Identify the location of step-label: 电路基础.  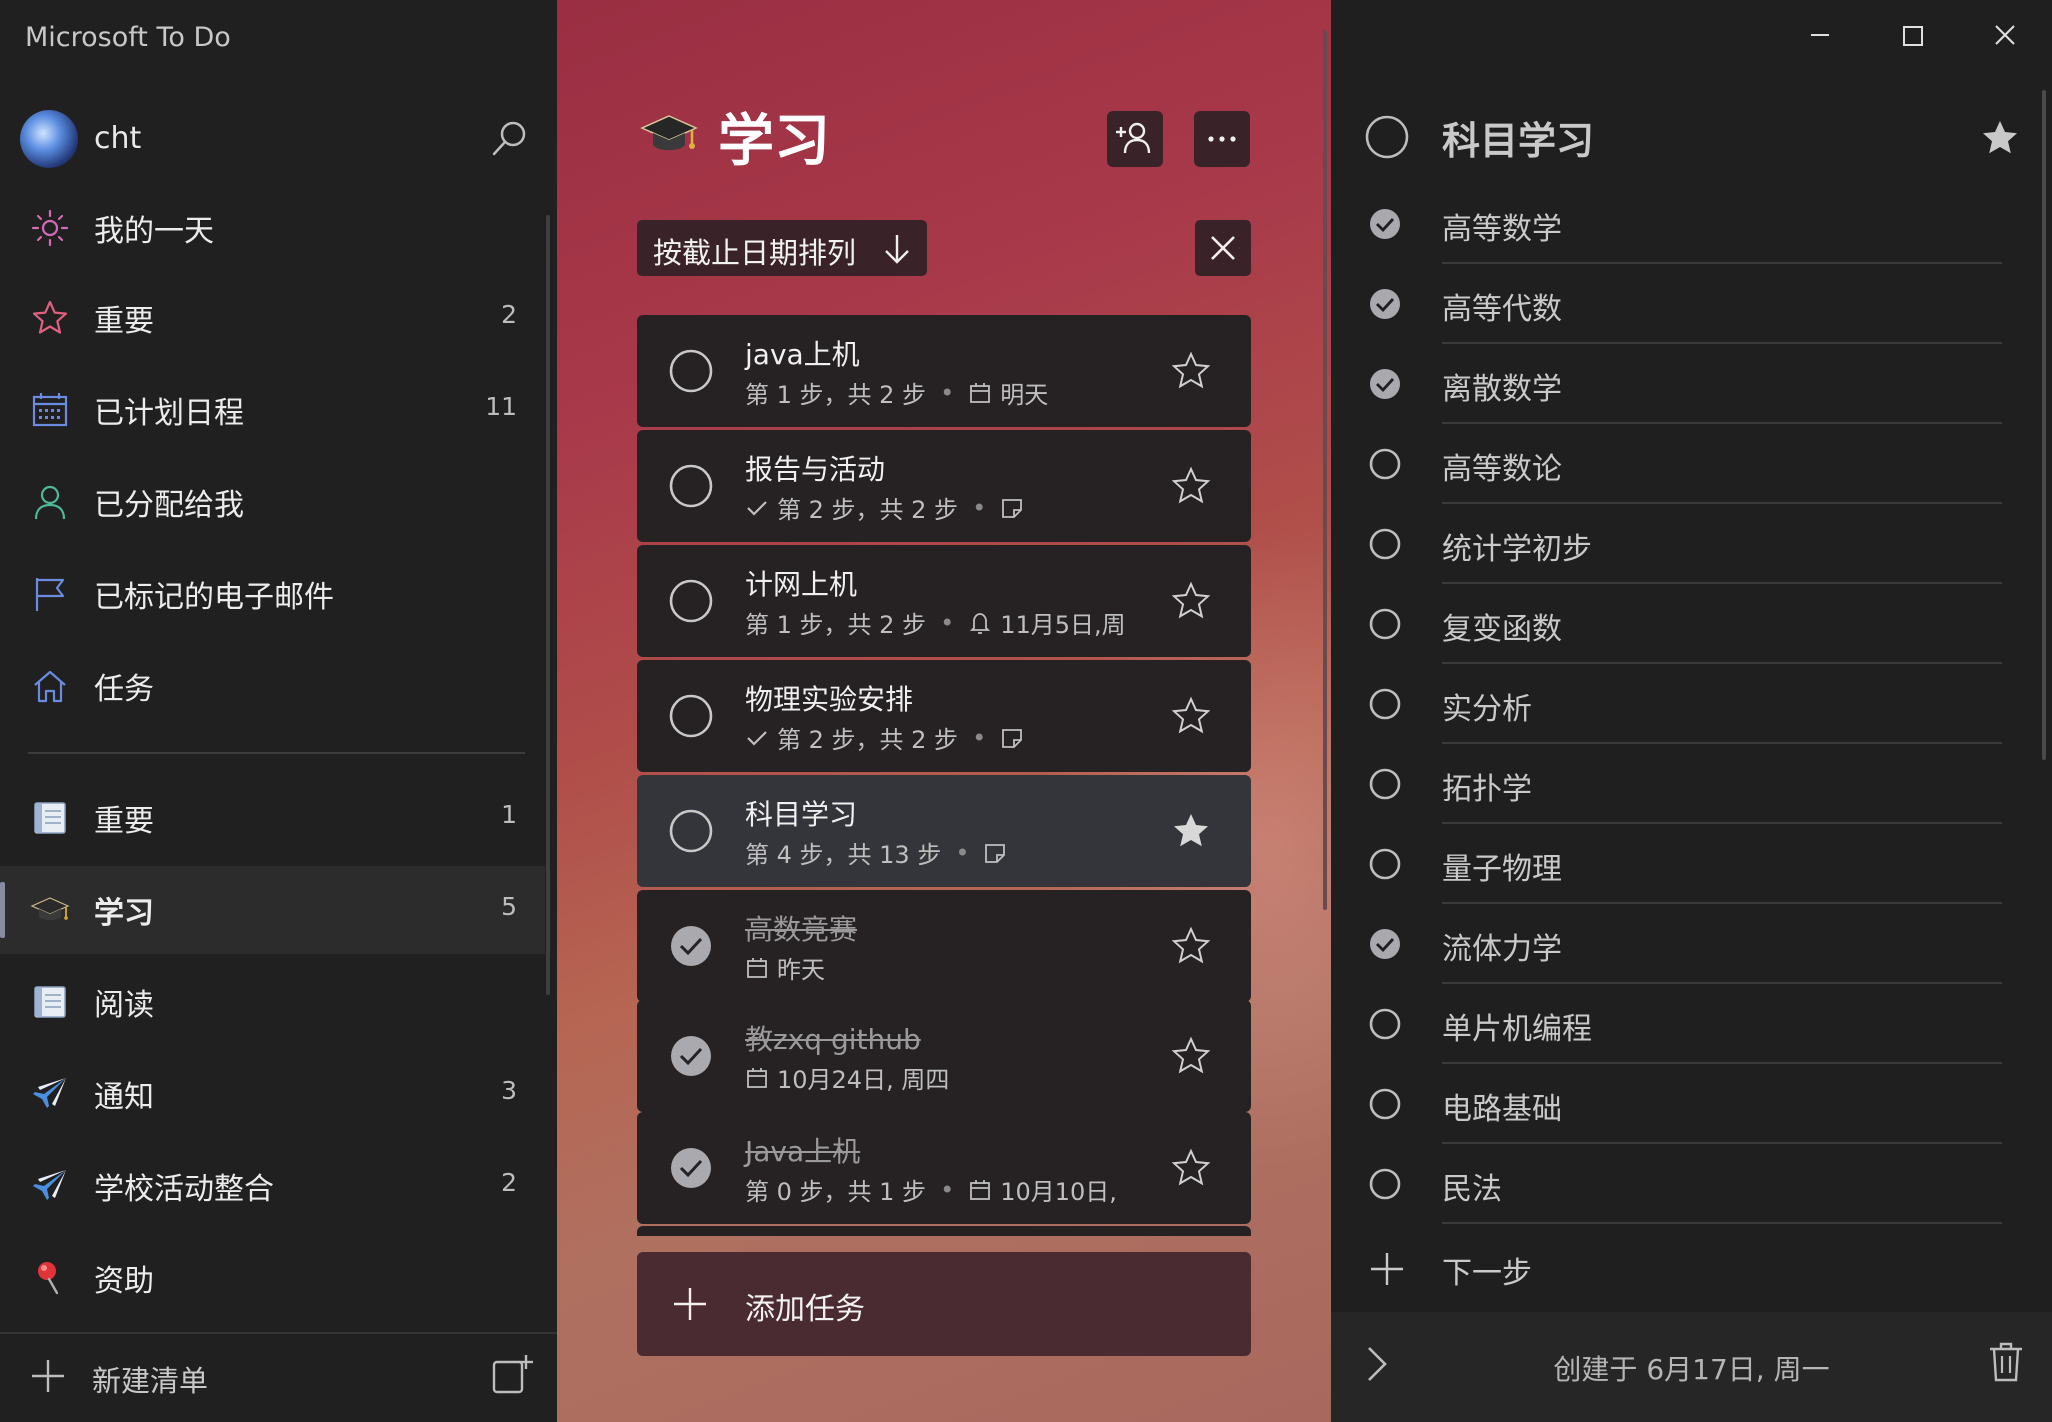
(1502, 1106).